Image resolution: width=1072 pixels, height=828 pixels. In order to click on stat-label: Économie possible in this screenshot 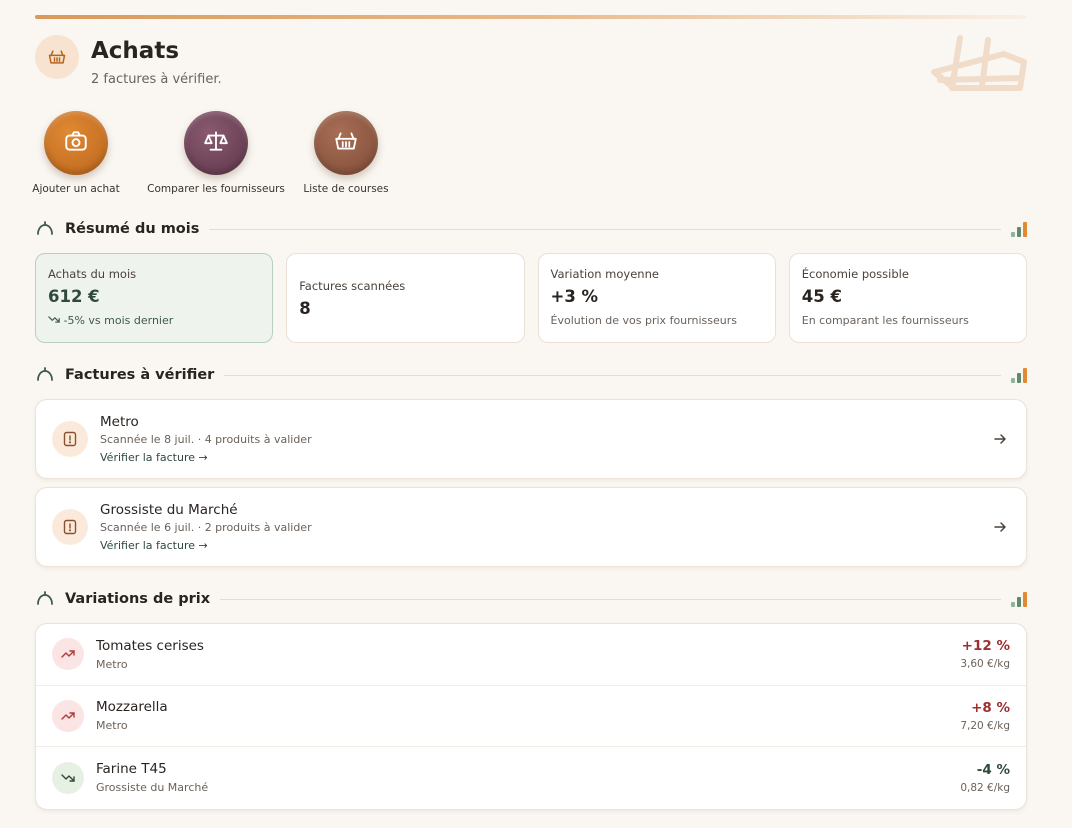, I will do `click(855, 274)`.